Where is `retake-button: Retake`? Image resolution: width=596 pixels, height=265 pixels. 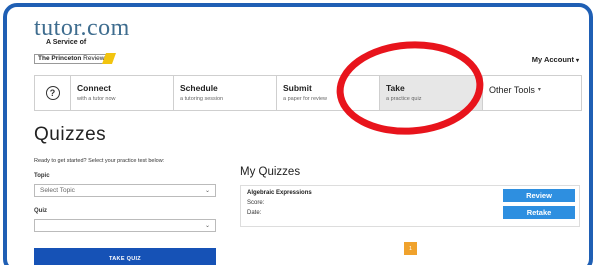
retake-button: Retake is located at coordinates (539, 212).